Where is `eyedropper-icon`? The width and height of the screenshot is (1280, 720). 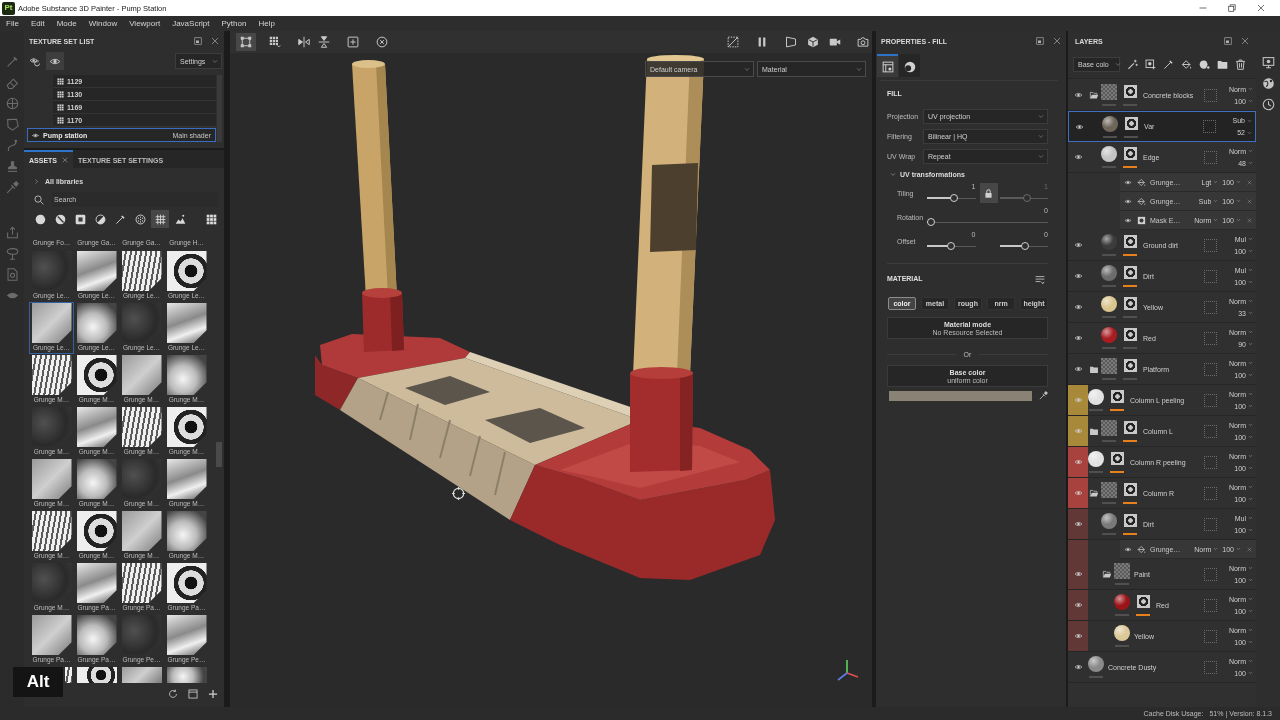 eyedropper-icon is located at coordinates (1043, 395).